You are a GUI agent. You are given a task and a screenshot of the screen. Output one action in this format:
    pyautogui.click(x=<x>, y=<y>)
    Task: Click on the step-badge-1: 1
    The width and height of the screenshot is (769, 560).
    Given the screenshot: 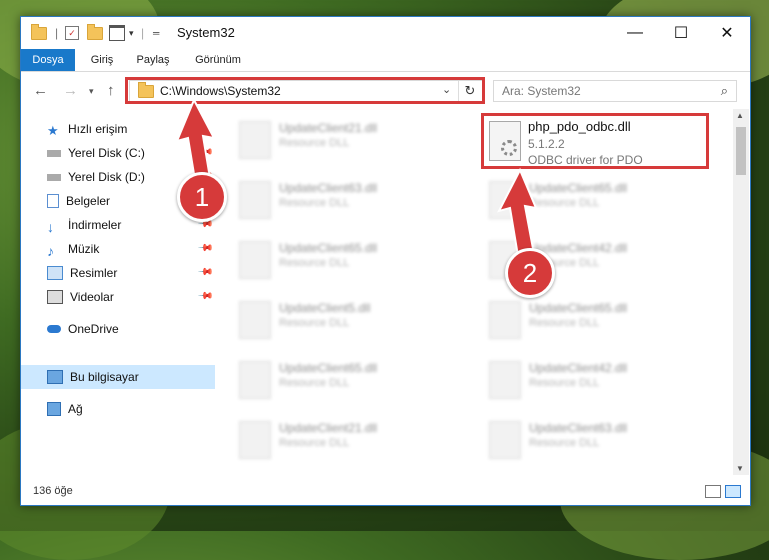 What is the action you would take?
    pyautogui.click(x=202, y=197)
    